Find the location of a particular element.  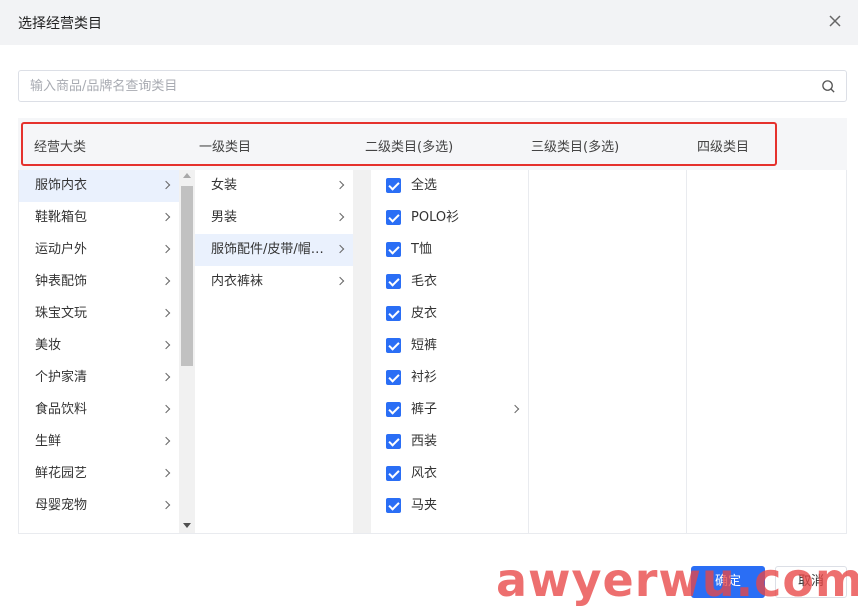

level1-item: 男装 is located at coordinates (274, 218).